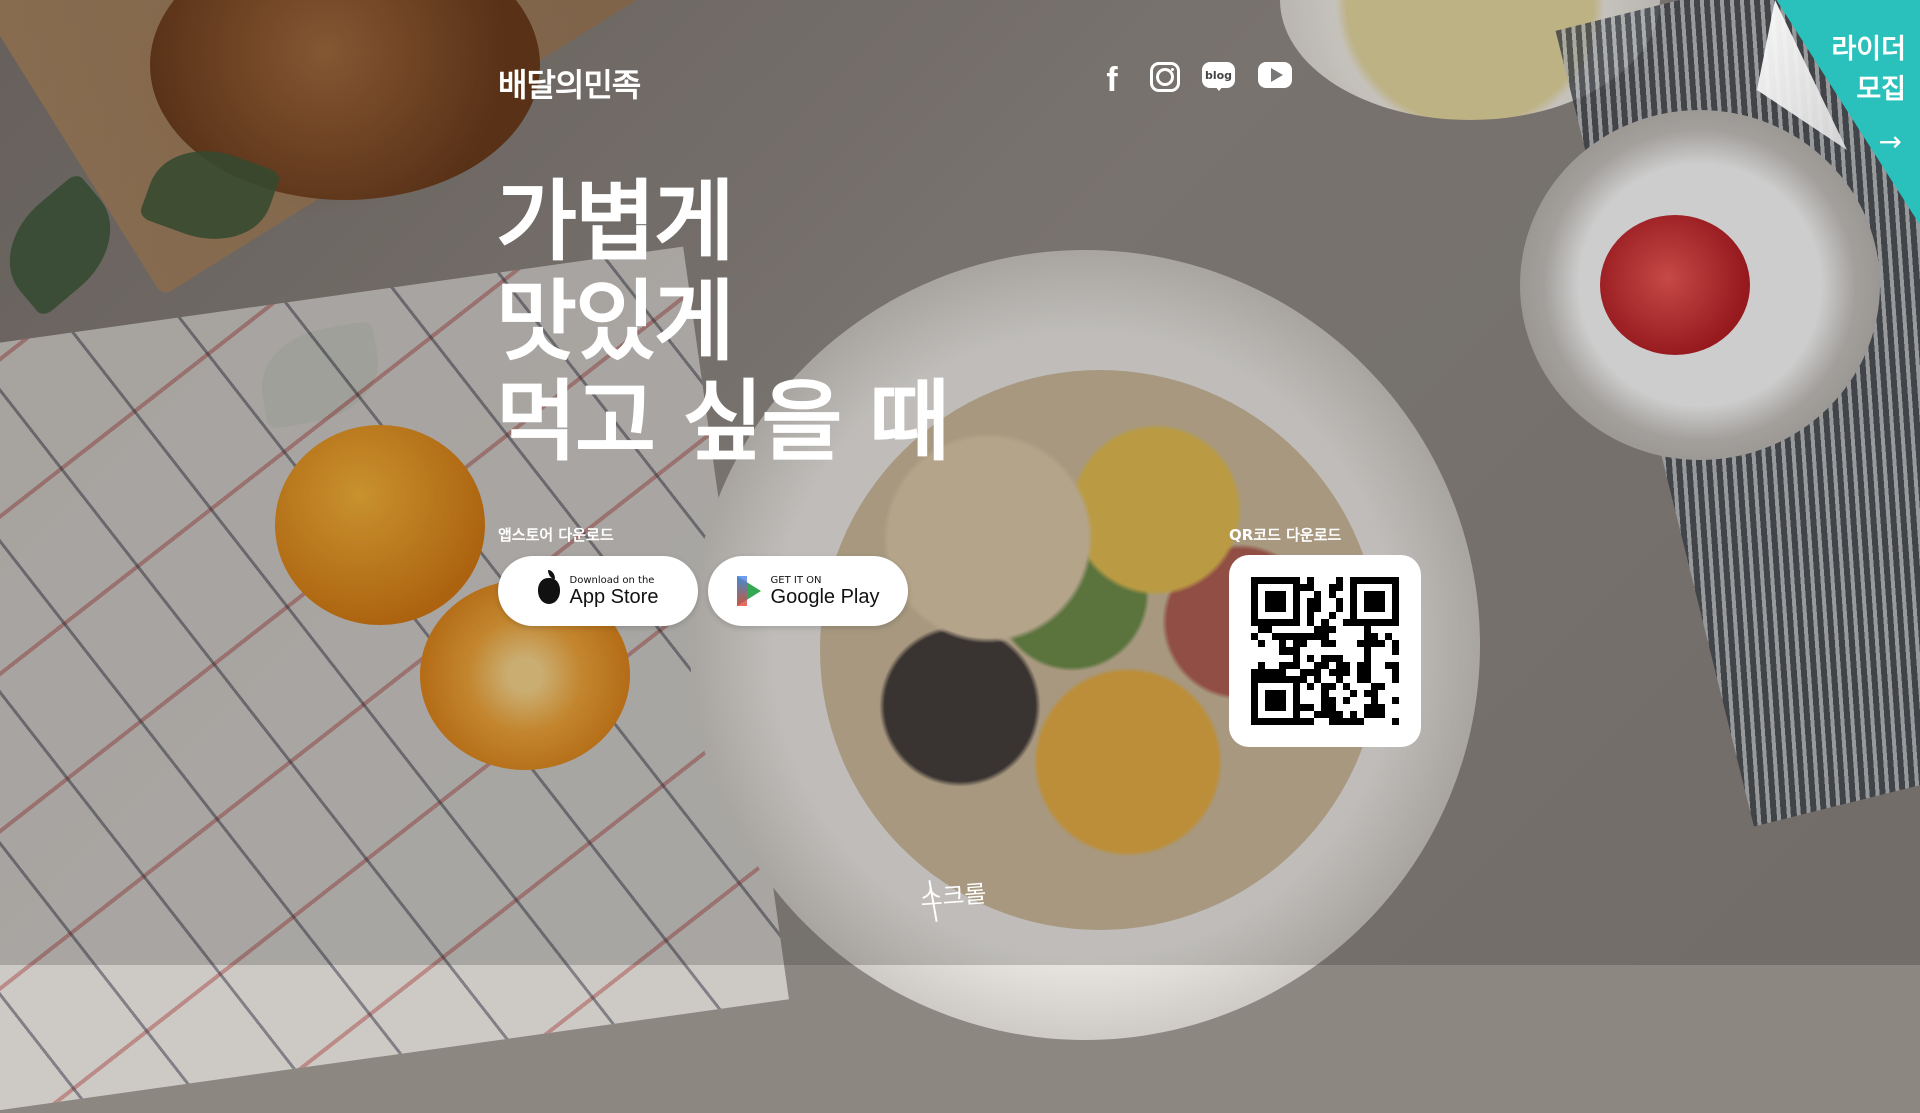  I want to click on rider-recruit-label: 라이더 모집, so click(1868, 70).